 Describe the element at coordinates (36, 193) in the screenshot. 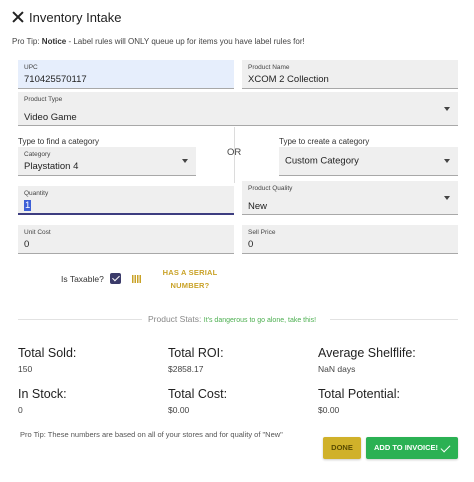

I see `quantity-label: Quantity` at that location.